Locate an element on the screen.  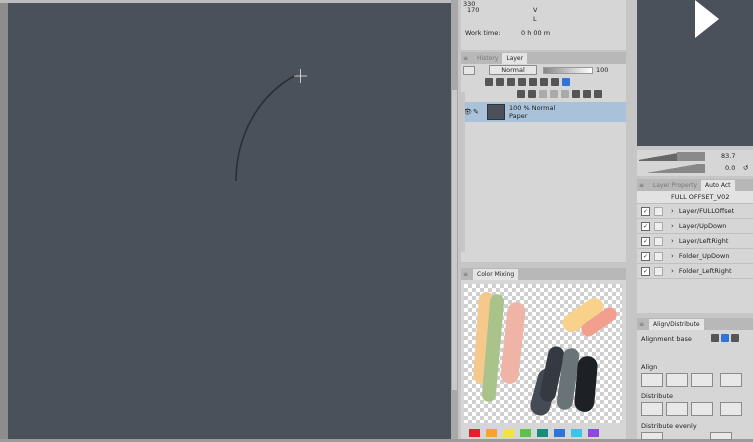
zoom-slider is located at coordinates (658, 156).